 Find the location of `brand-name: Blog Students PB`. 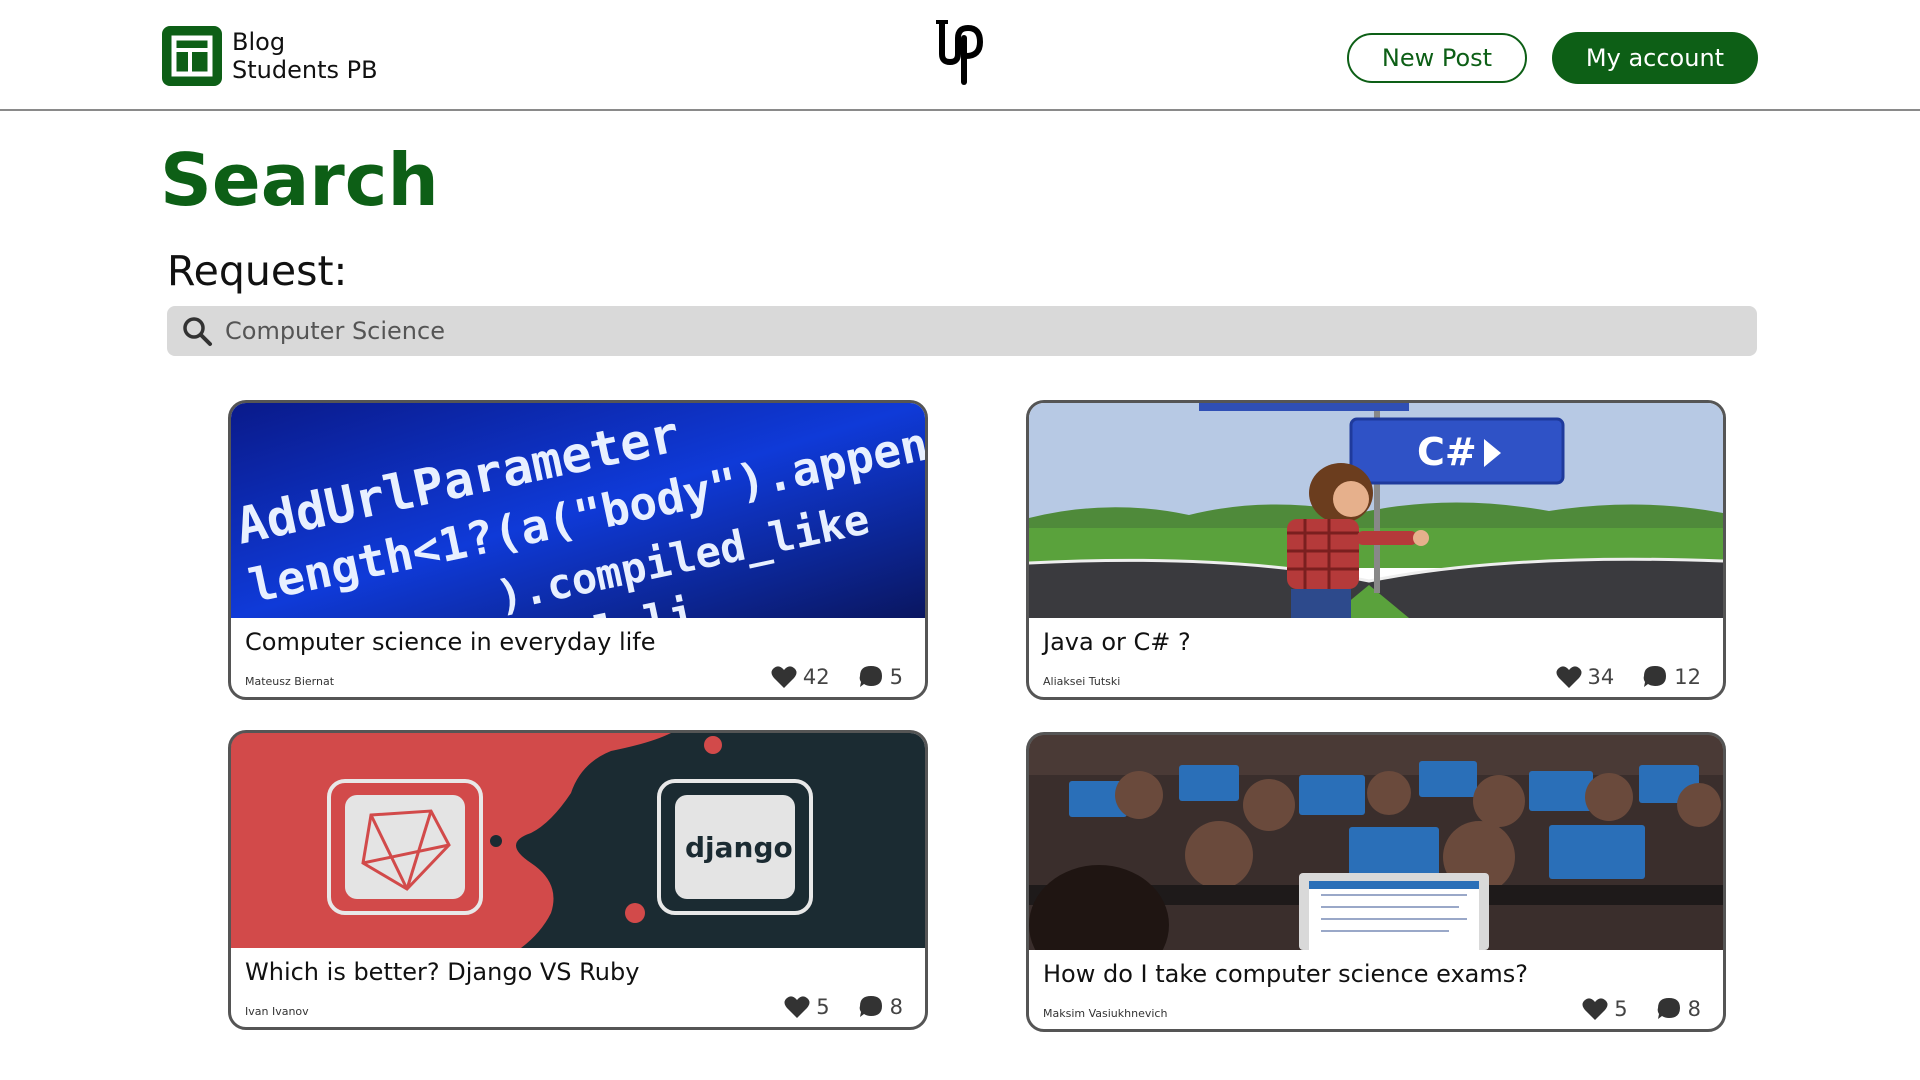

brand-name: Blog Students PB is located at coordinates (305, 56).